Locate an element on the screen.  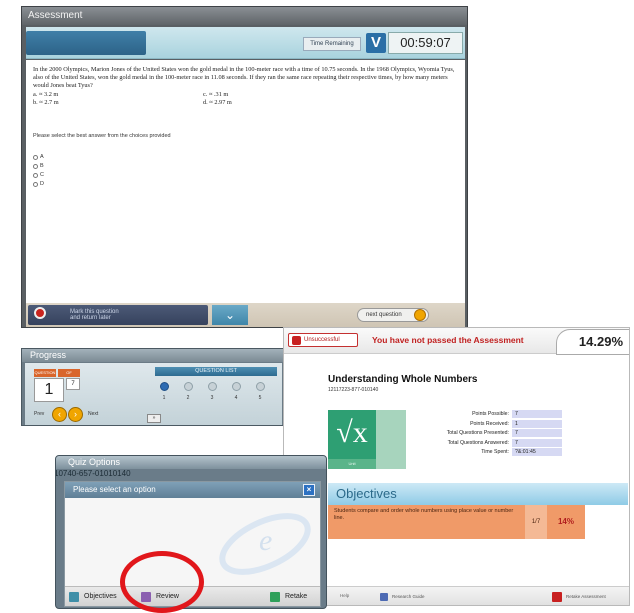
help-link: Help is located at coordinates (344, 595).